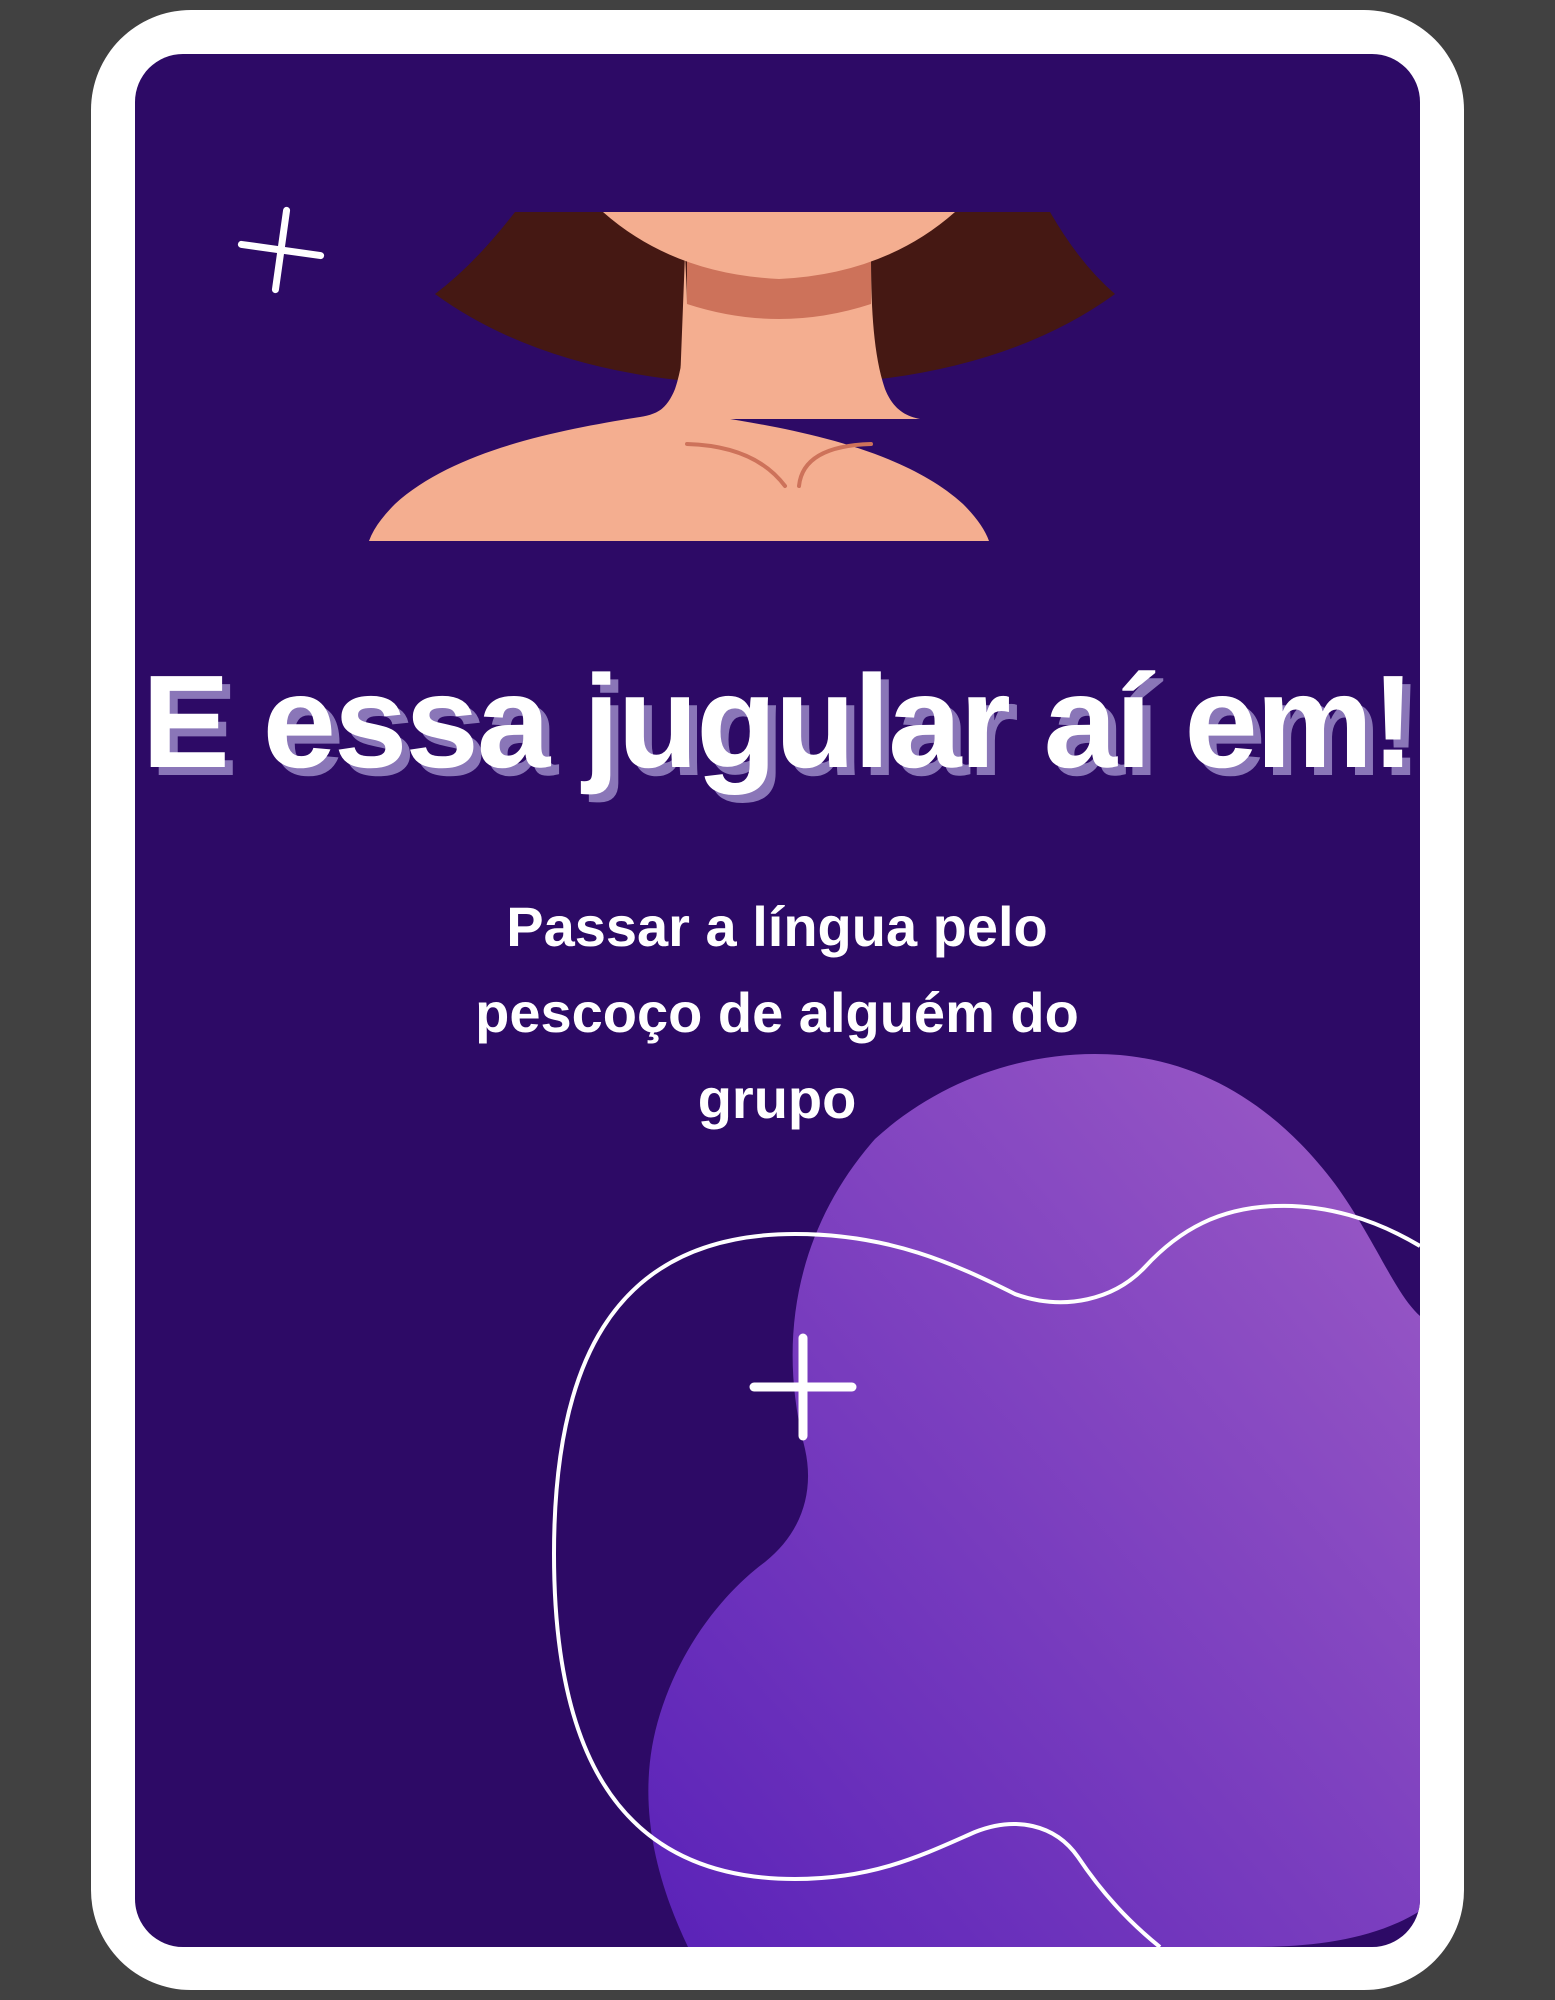 This screenshot has height=2000, width=1555. Describe the element at coordinates (778, 721) in the screenshot. I see `card-title: E essa jugular aí em!` at that location.